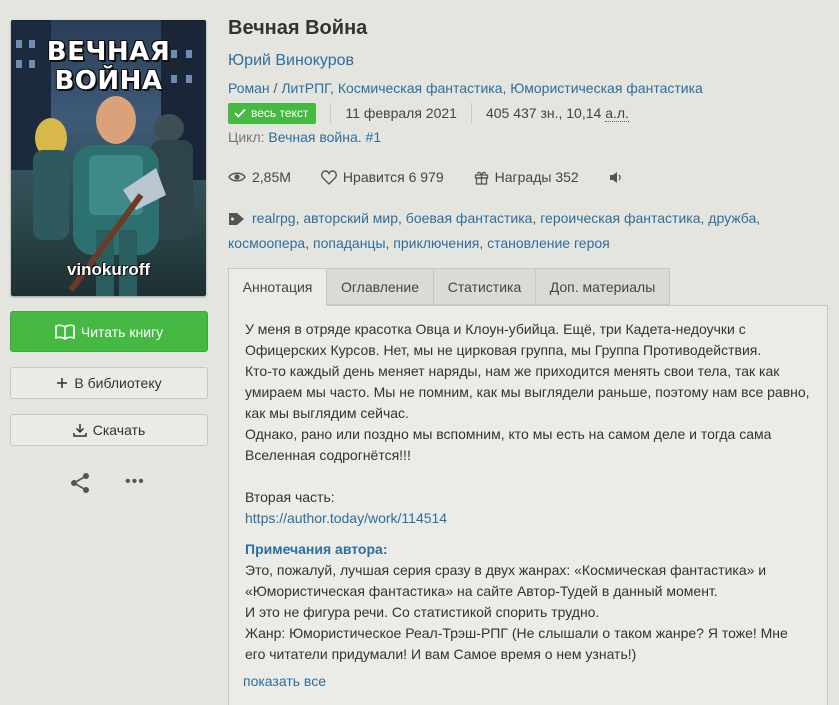 This screenshot has width=839, height=705. Describe the element at coordinates (237, 177) in the screenshot. I see `eye-icon` at that location.